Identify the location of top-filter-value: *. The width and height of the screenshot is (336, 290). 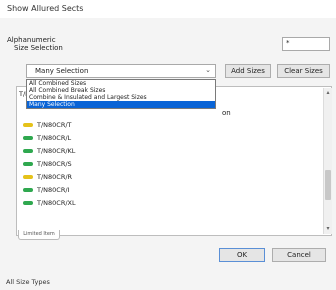
(288, 43).